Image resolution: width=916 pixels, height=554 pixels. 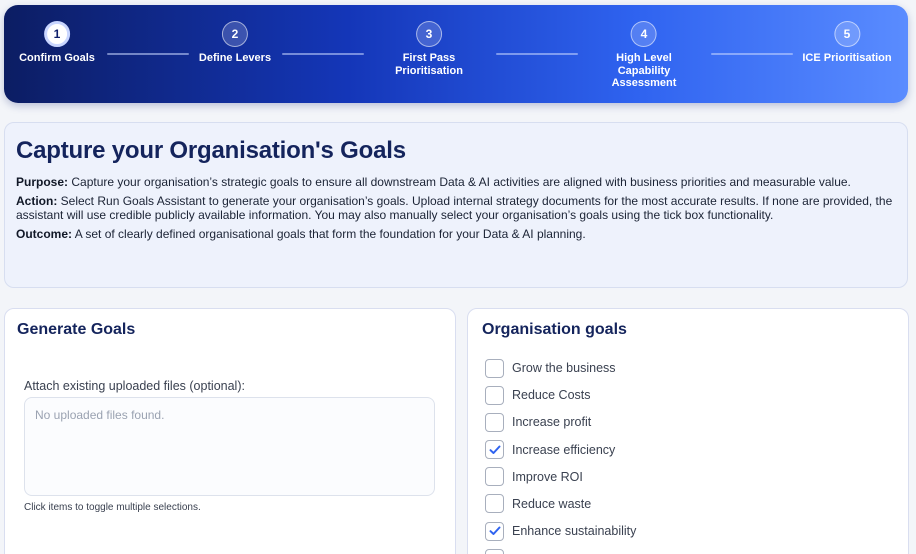 What do you see at coordinates (547, 476) in the screenshot?
I see `goal-label: Improve ROI` at bounding box center [547, 476].